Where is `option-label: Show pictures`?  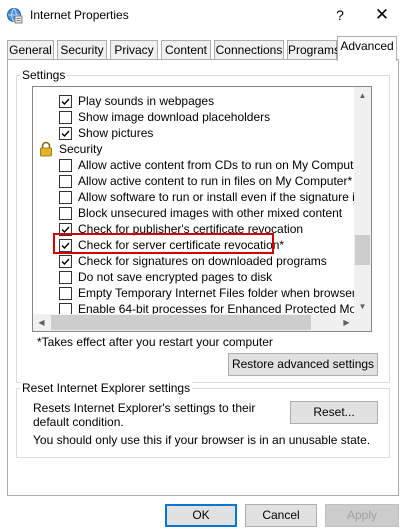
option-label: Show pictures is located at coordinates (116, 133).